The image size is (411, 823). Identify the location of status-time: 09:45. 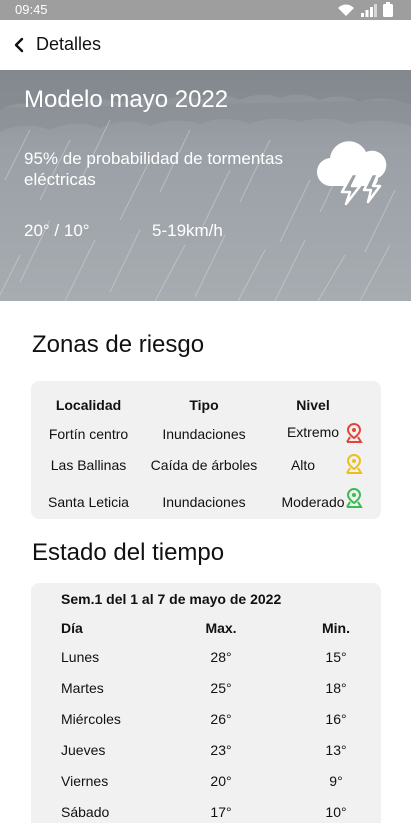
(31, 9).